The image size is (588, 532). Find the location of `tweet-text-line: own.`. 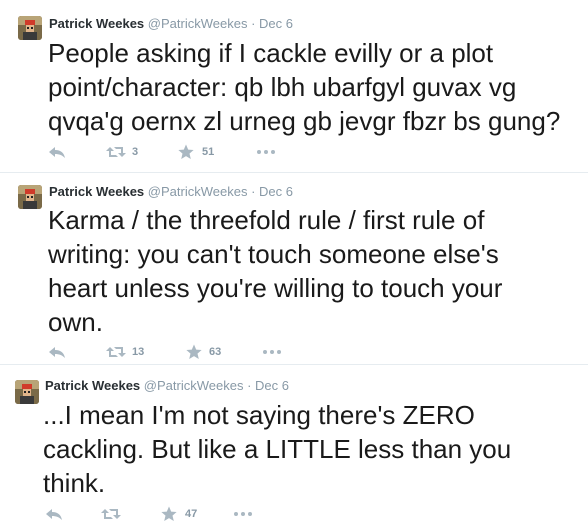

tweet-text-line: own. is located at coordinates (75, 322).